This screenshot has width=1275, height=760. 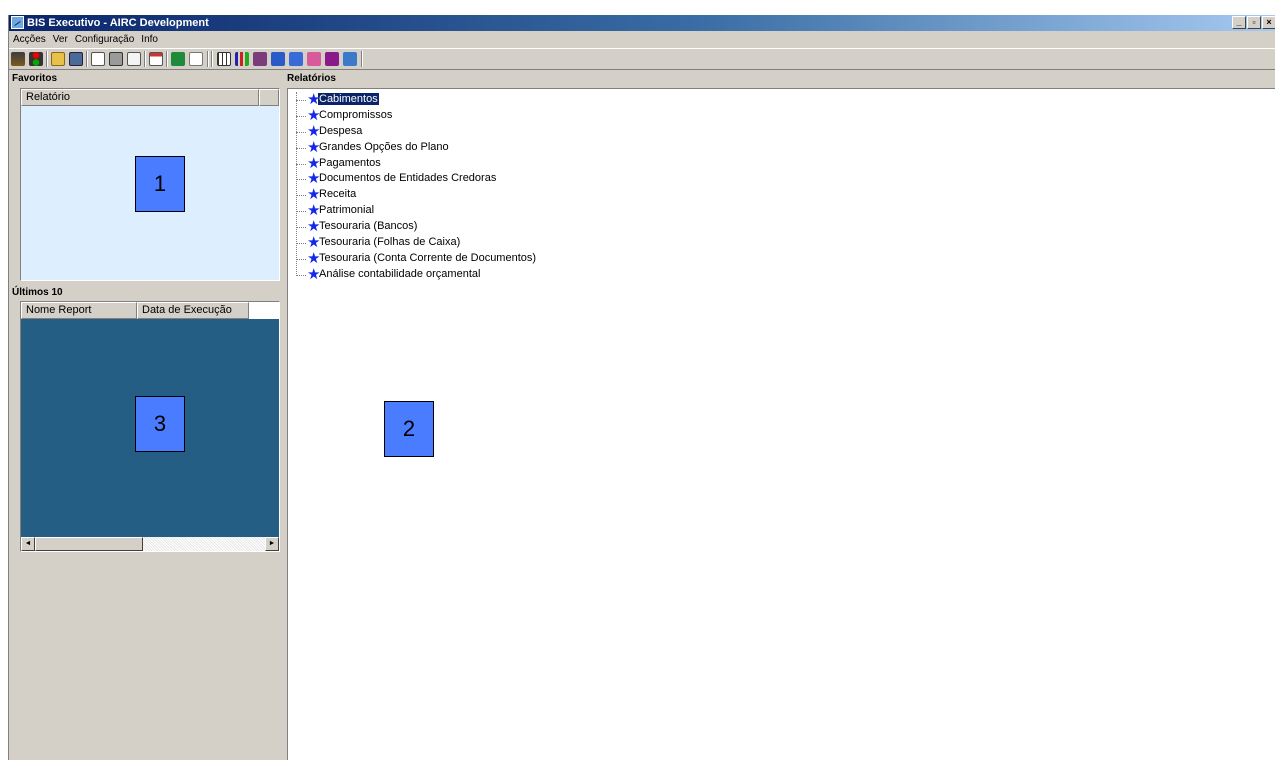 What do you see at coordinates (311, 78) in the screenshot?
I see `relatorios-label: Relatórios` at bounding box center [311, 78].